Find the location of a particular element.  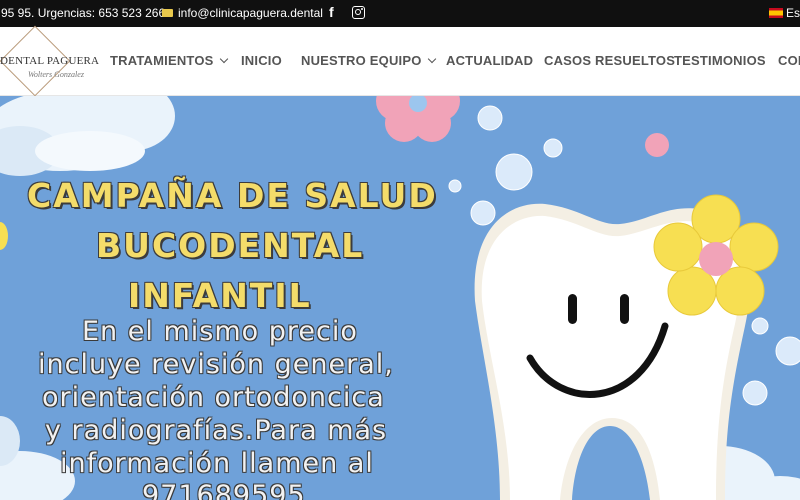

cloud-top-left is located at coordinates (87, 136).